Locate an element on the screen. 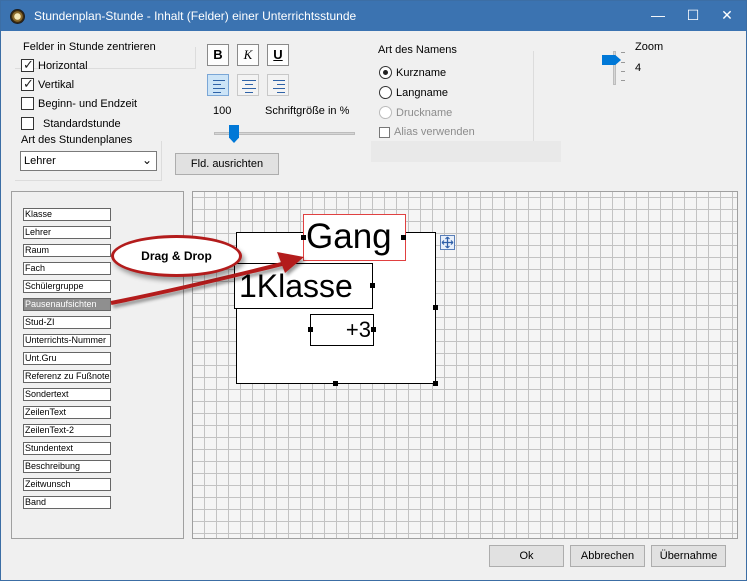 This screenshot has height=581, width=747. maximize-button: ☐ is located at coordinates (693, 16).